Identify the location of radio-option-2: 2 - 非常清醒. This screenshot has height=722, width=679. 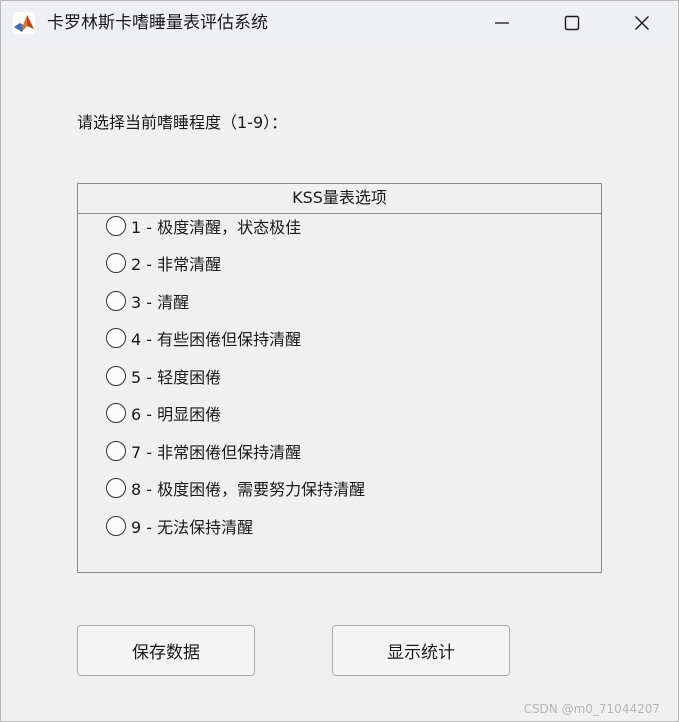
(163, 263).